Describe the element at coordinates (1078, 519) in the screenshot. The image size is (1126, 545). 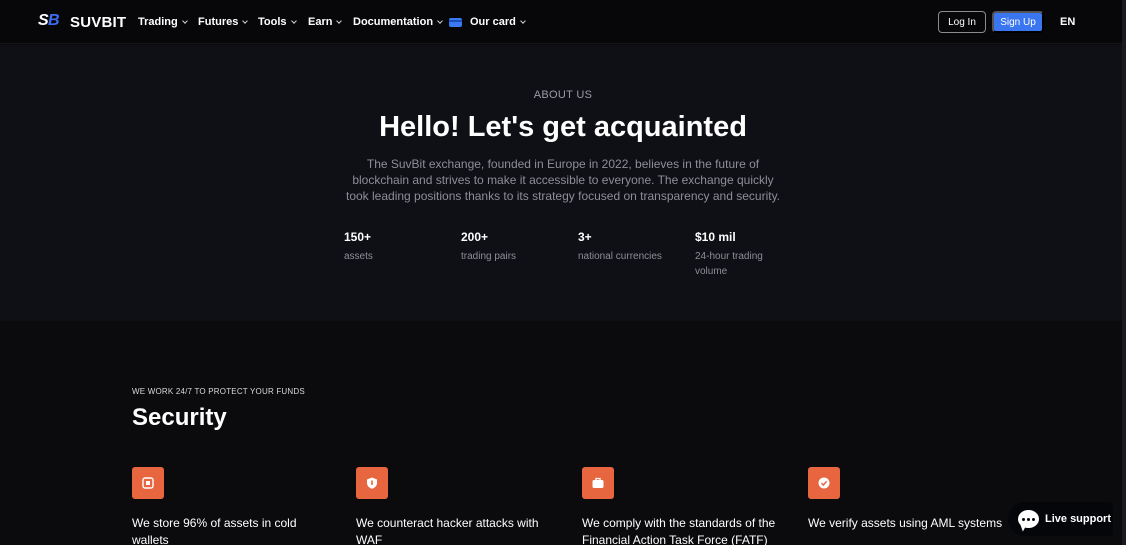
I see `live-support-label: Live support` at that location.